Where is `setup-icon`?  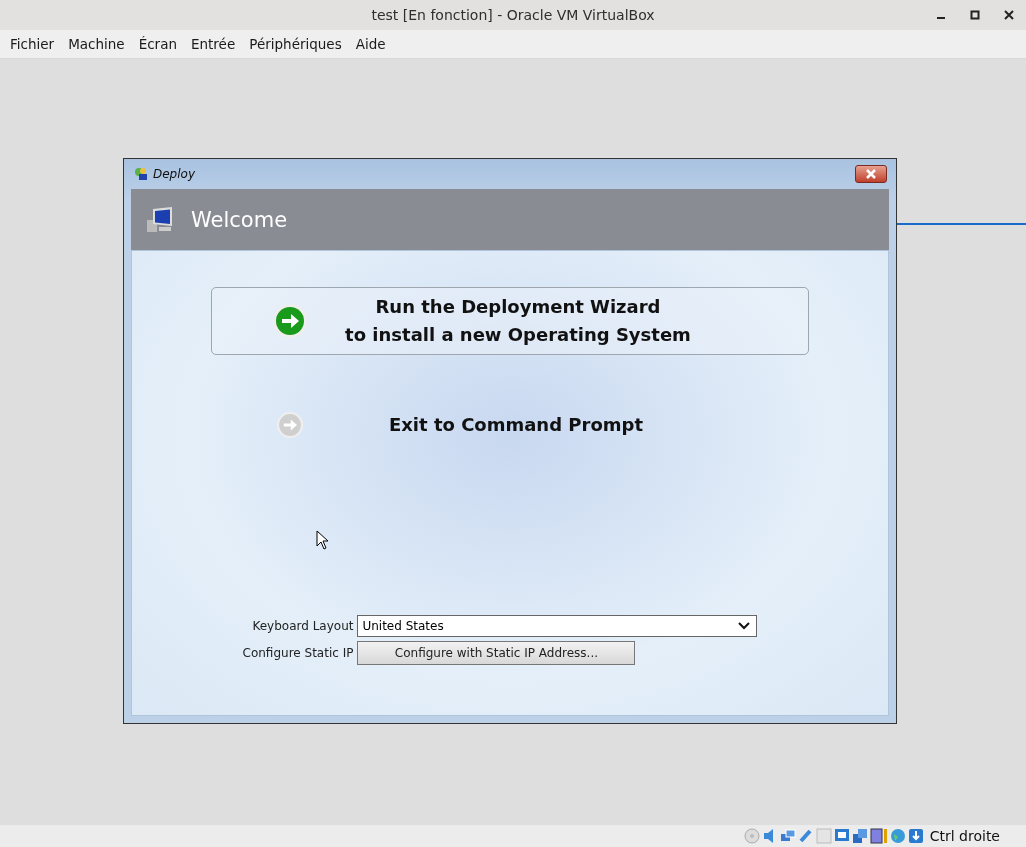
setup-icon is located at coordinates (141, 174).